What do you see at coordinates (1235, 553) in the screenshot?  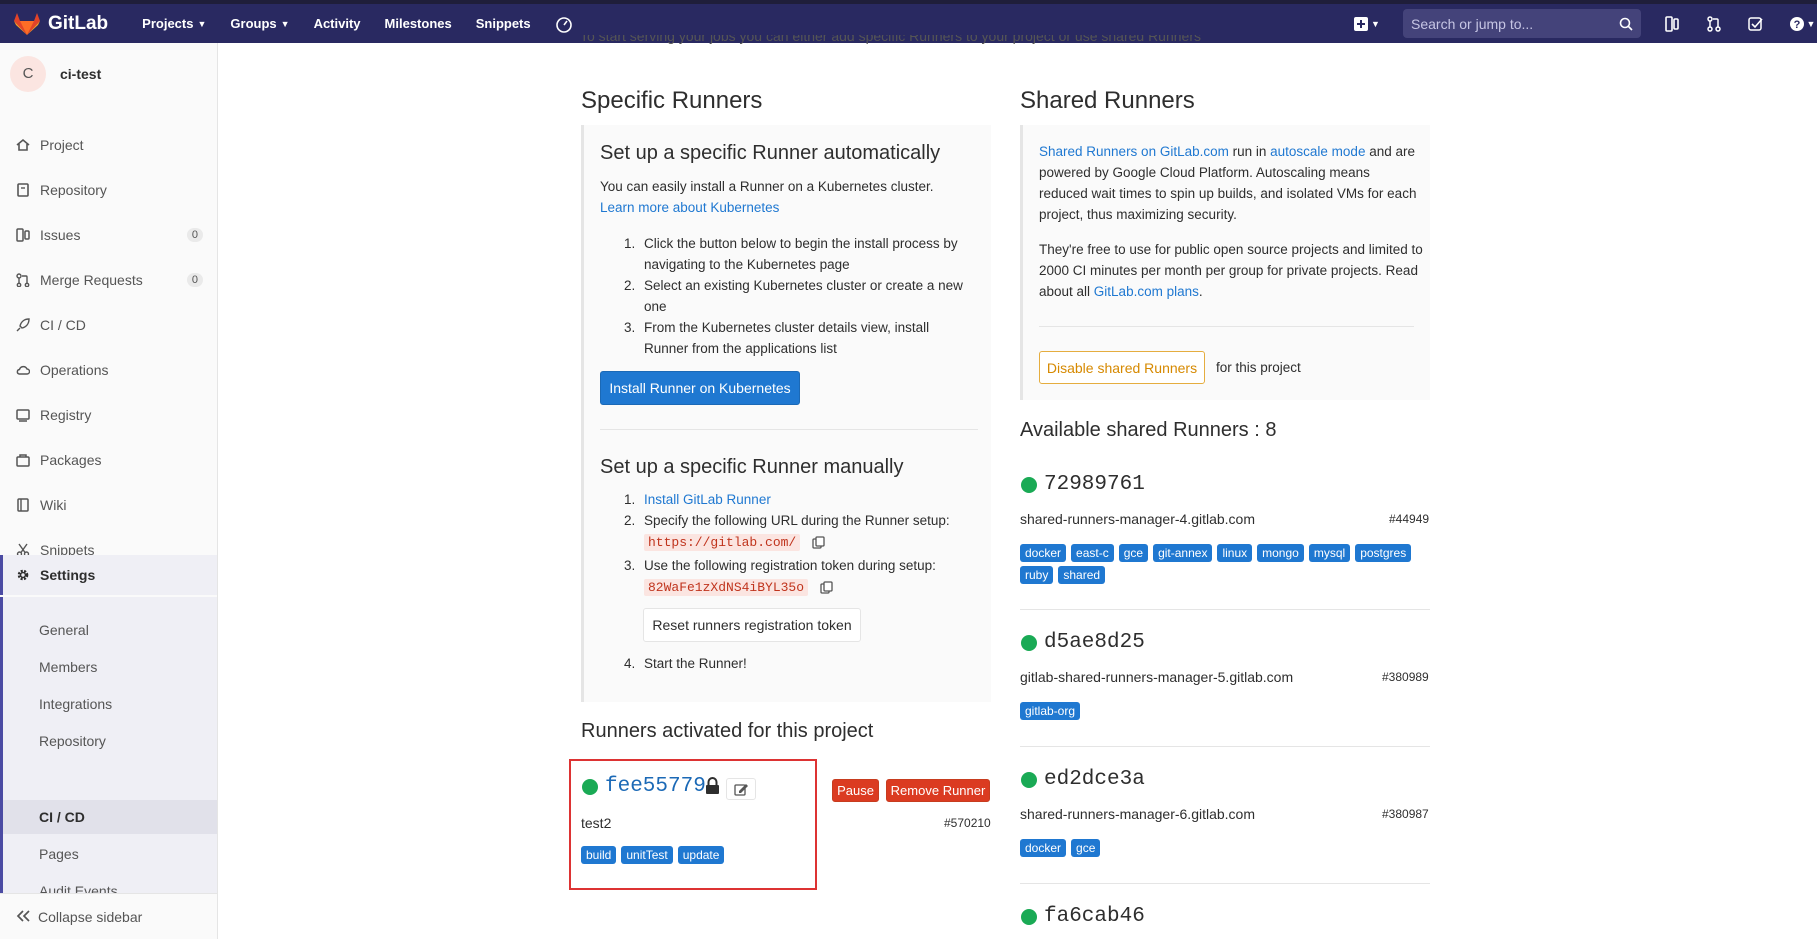 I see `runner-tag: linux` at bounding box center [1235, 553].